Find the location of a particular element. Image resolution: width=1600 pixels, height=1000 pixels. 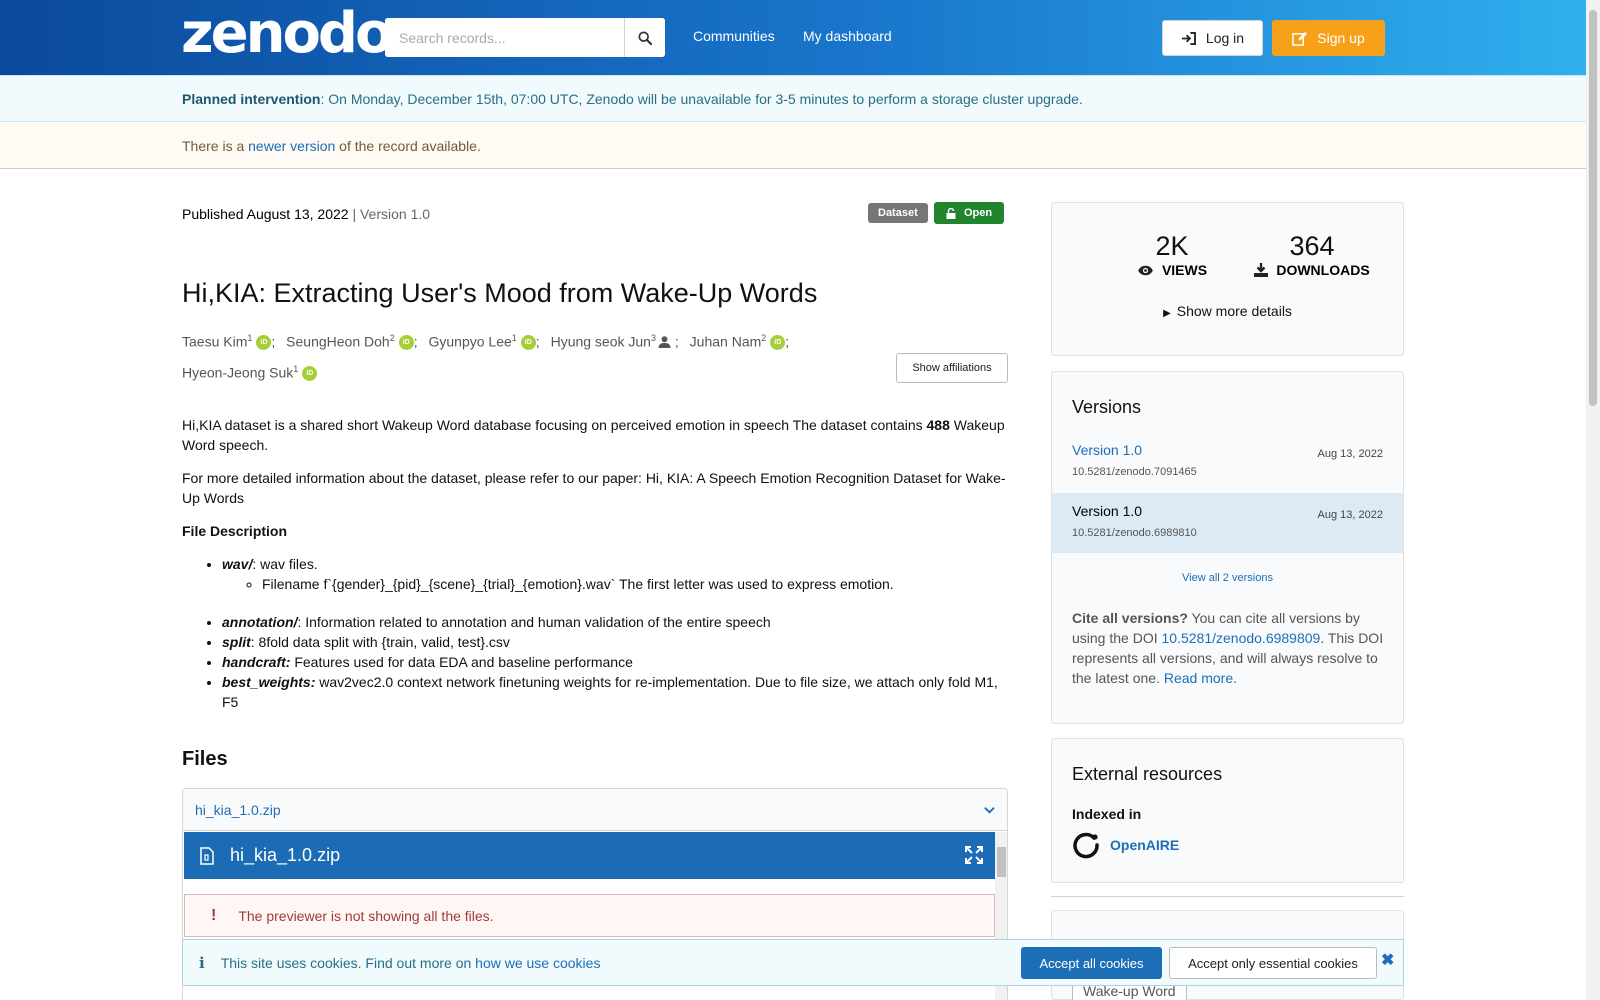

version-doi: 10.5281/zenodo.6989810 is located at coordinates (1134, 533).